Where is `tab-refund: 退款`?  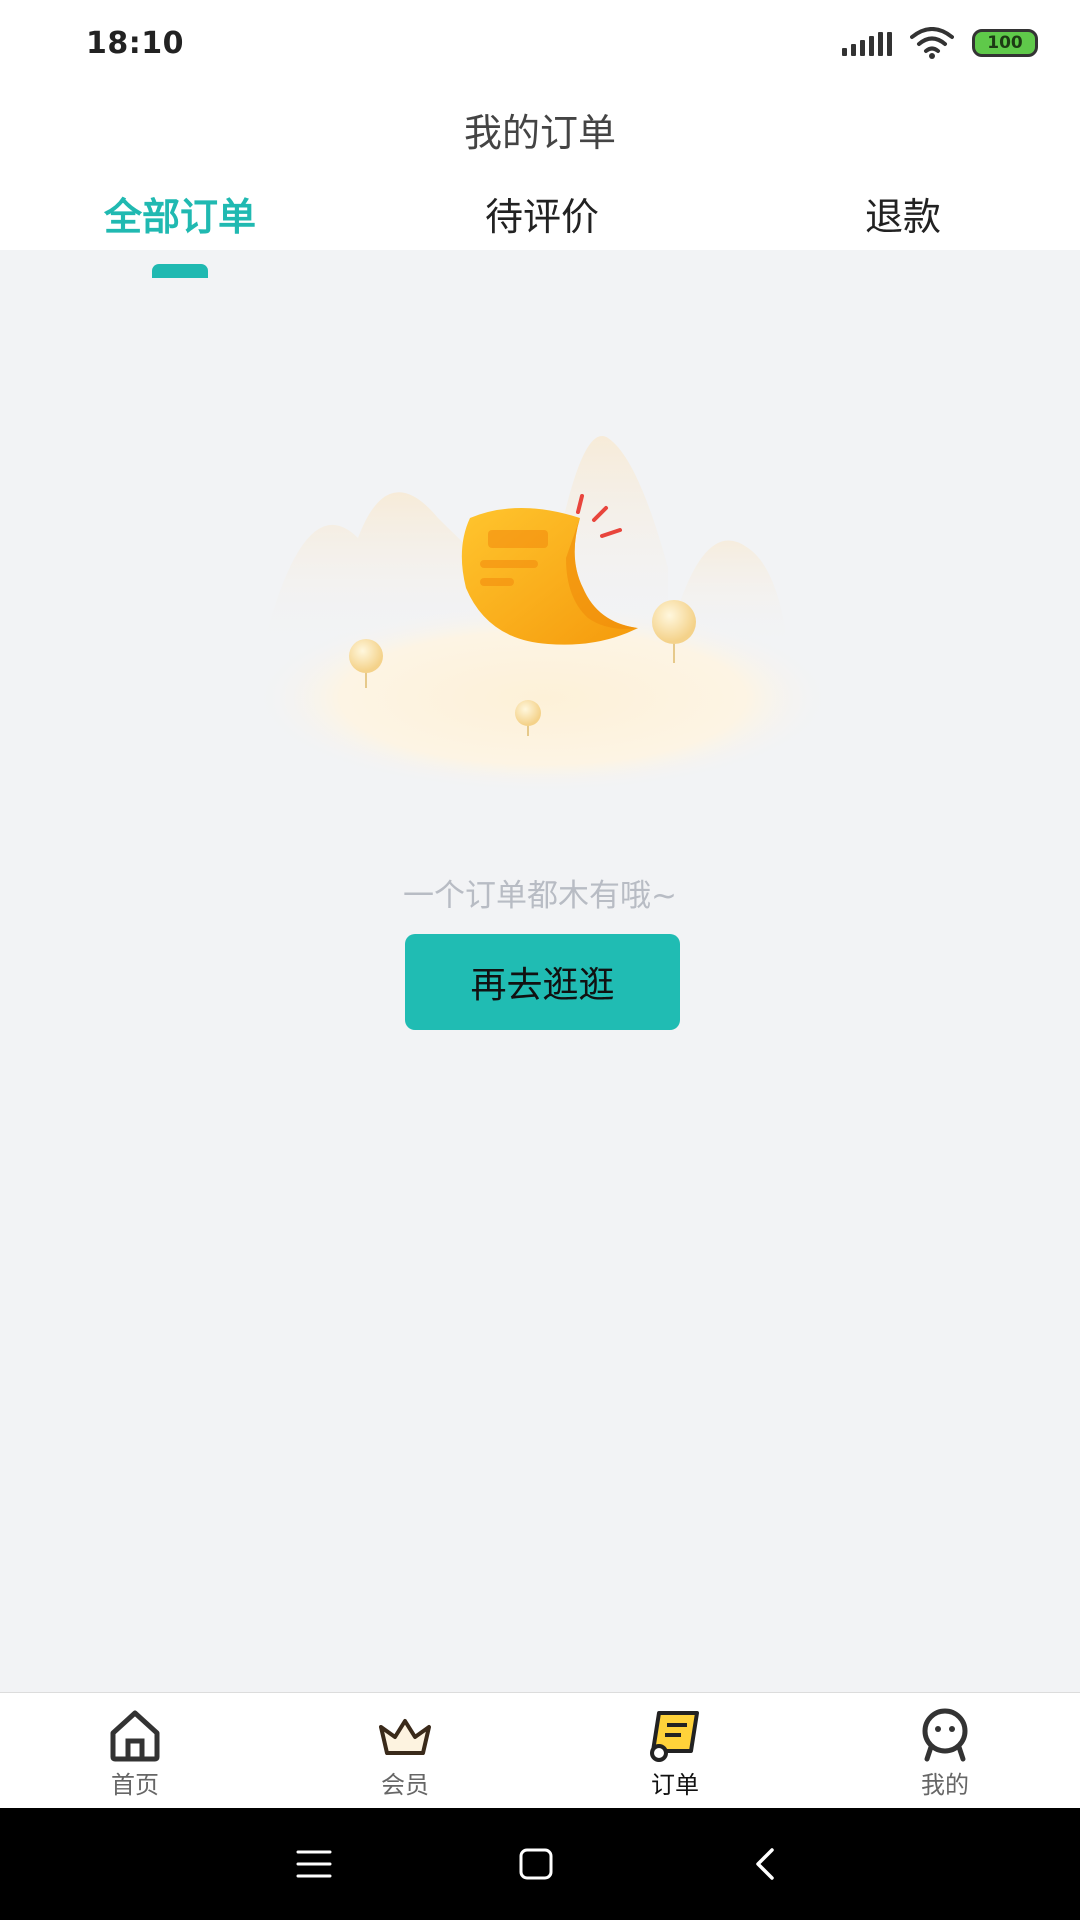 tab-refund: 退款 is located at coordinates (903, 213).